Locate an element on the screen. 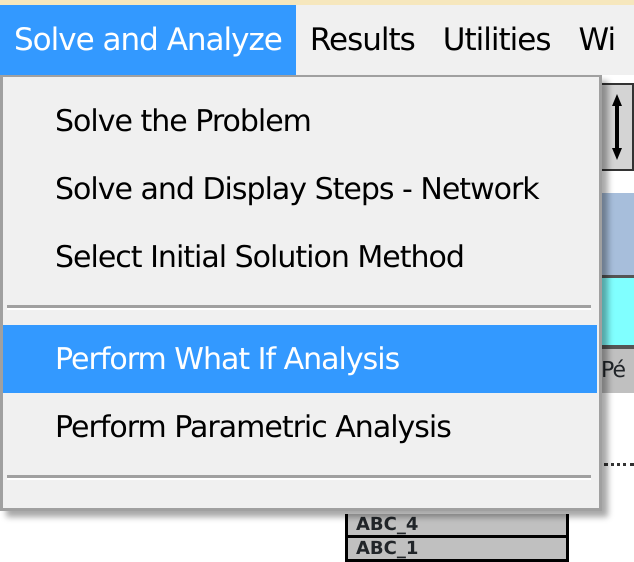  menu-item: Perform Parametric Analysis is located at coordinates (300, 427).